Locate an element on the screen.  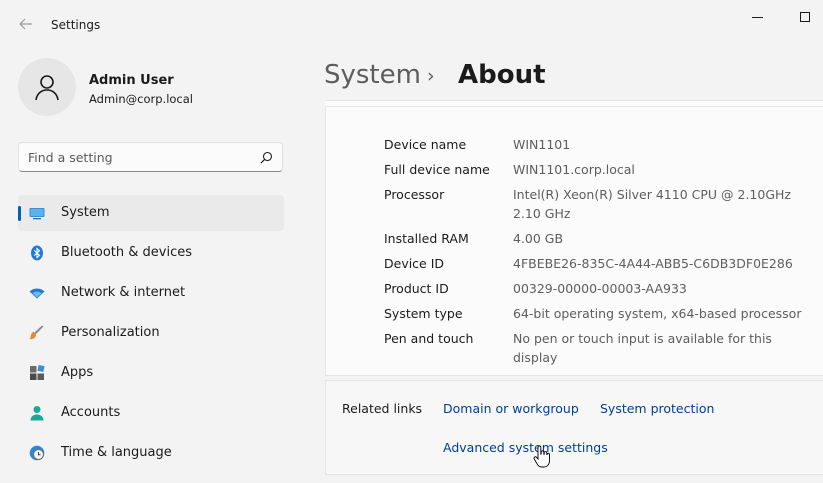
sidebar-item-time-language: Time & language is located at coordinates (151, 453).